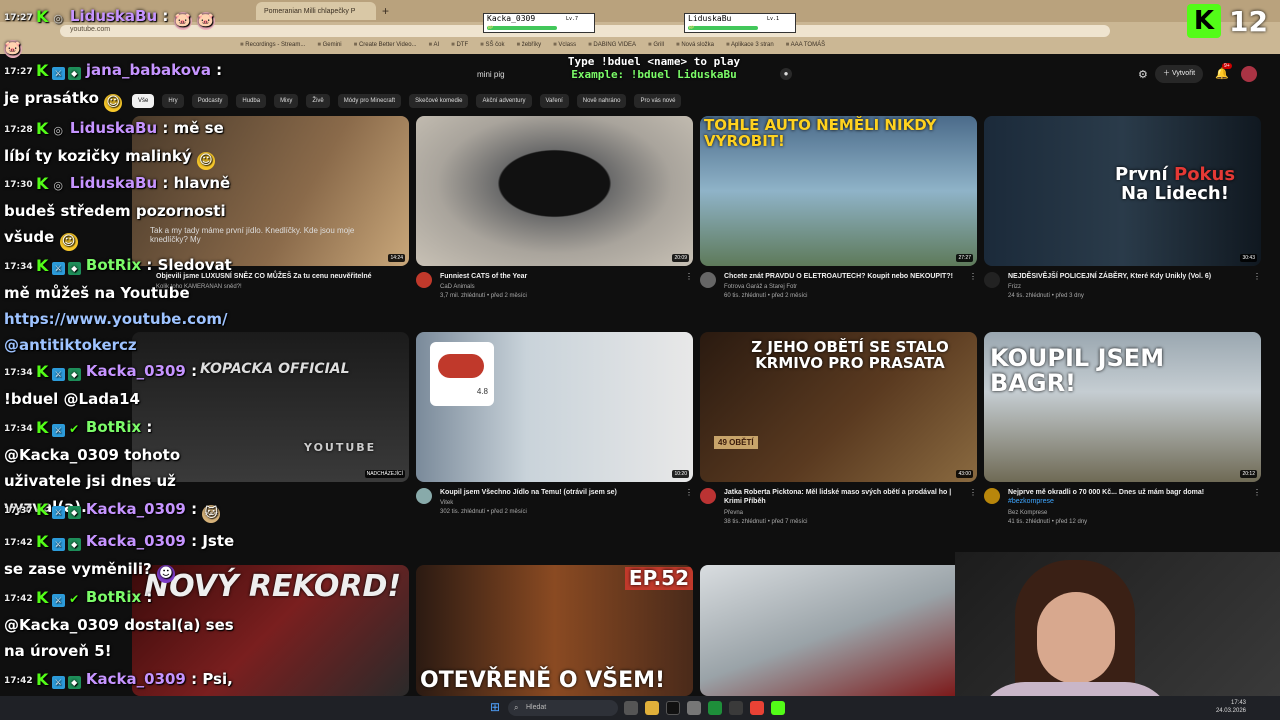 The height and width of the screenshot is (720, 1280). What do you see at coordinates (316, 11) in the screenshot?
I see `browser-tab-active: Pomeranian Milli chlapečky P` at bounding box center [316, 11].